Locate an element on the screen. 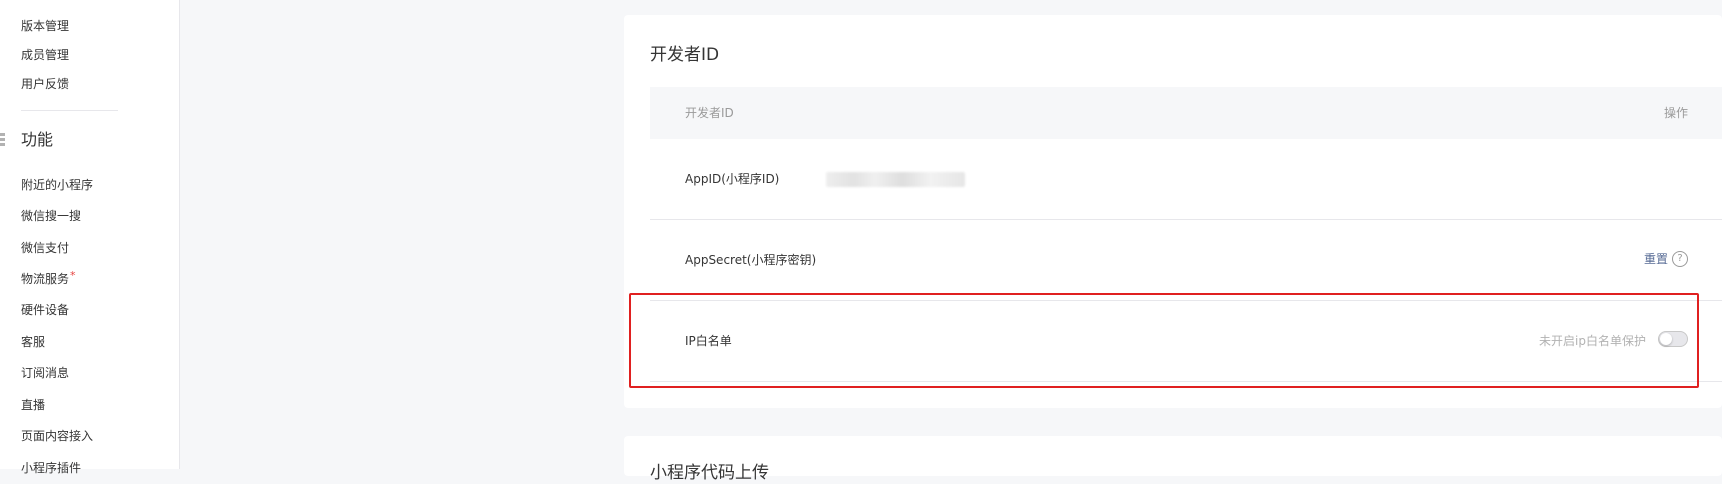 This screenshot has height=484, width=1722. feature-group-icon is located at coordinates (3, 140).